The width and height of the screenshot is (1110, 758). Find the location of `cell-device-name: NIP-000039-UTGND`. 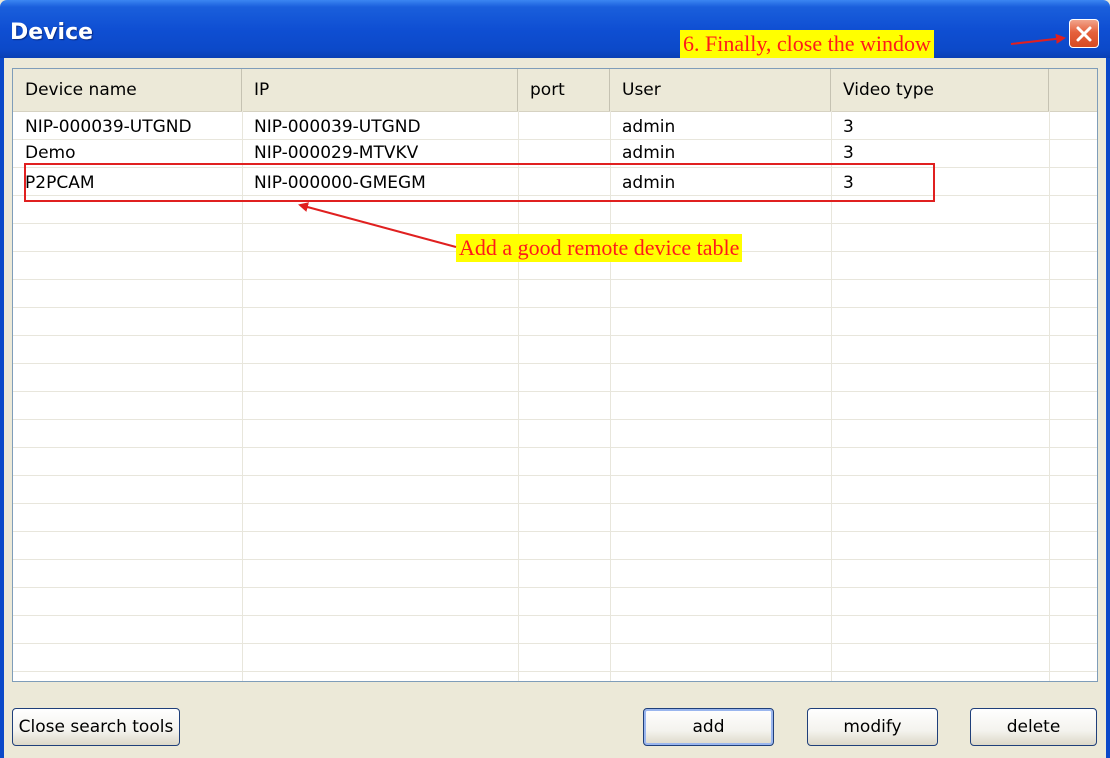

cell-device-name: NIP-000039-UTGND is located at coordinates (108, 127).